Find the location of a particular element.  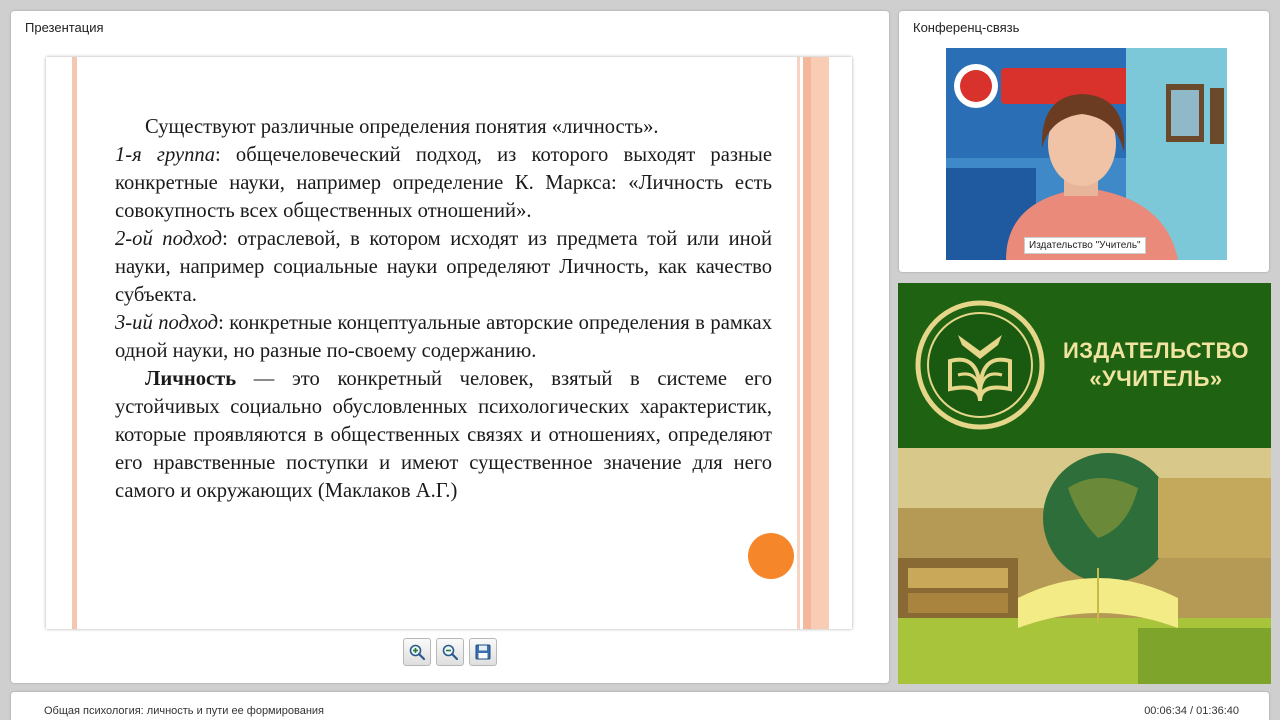

zoom-out-button is located at coordinates (450, 652).